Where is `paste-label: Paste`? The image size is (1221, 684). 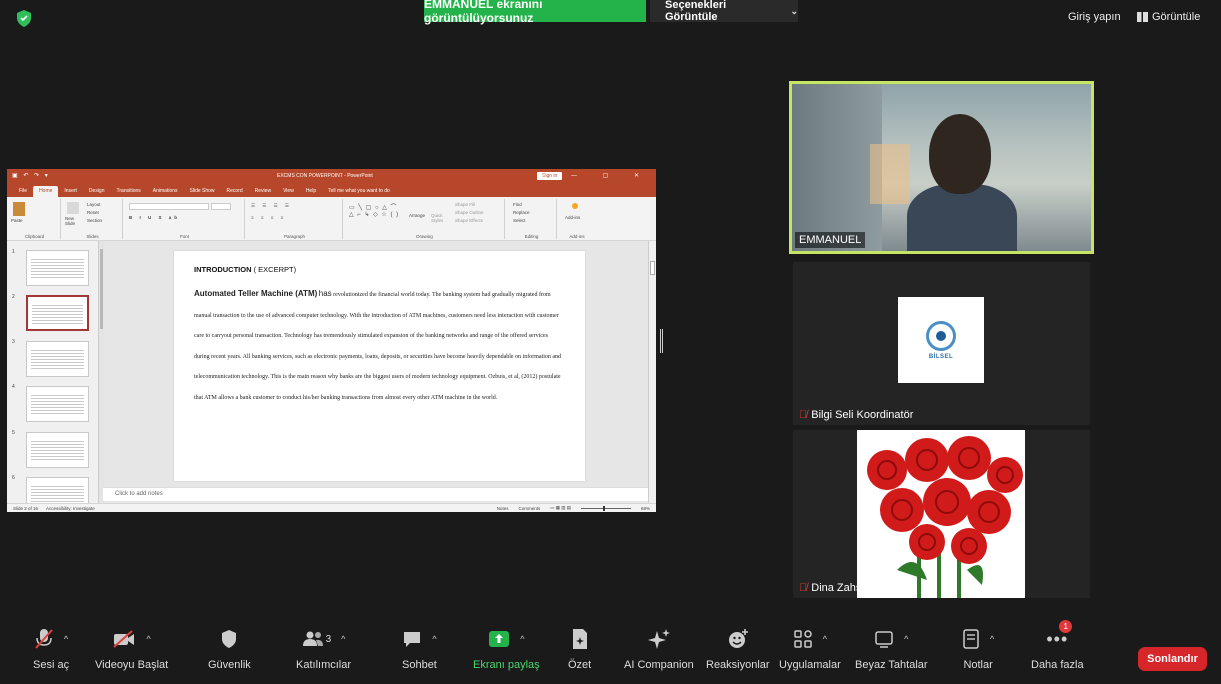 paste-label: Paste is located at coordinates (17, 220).